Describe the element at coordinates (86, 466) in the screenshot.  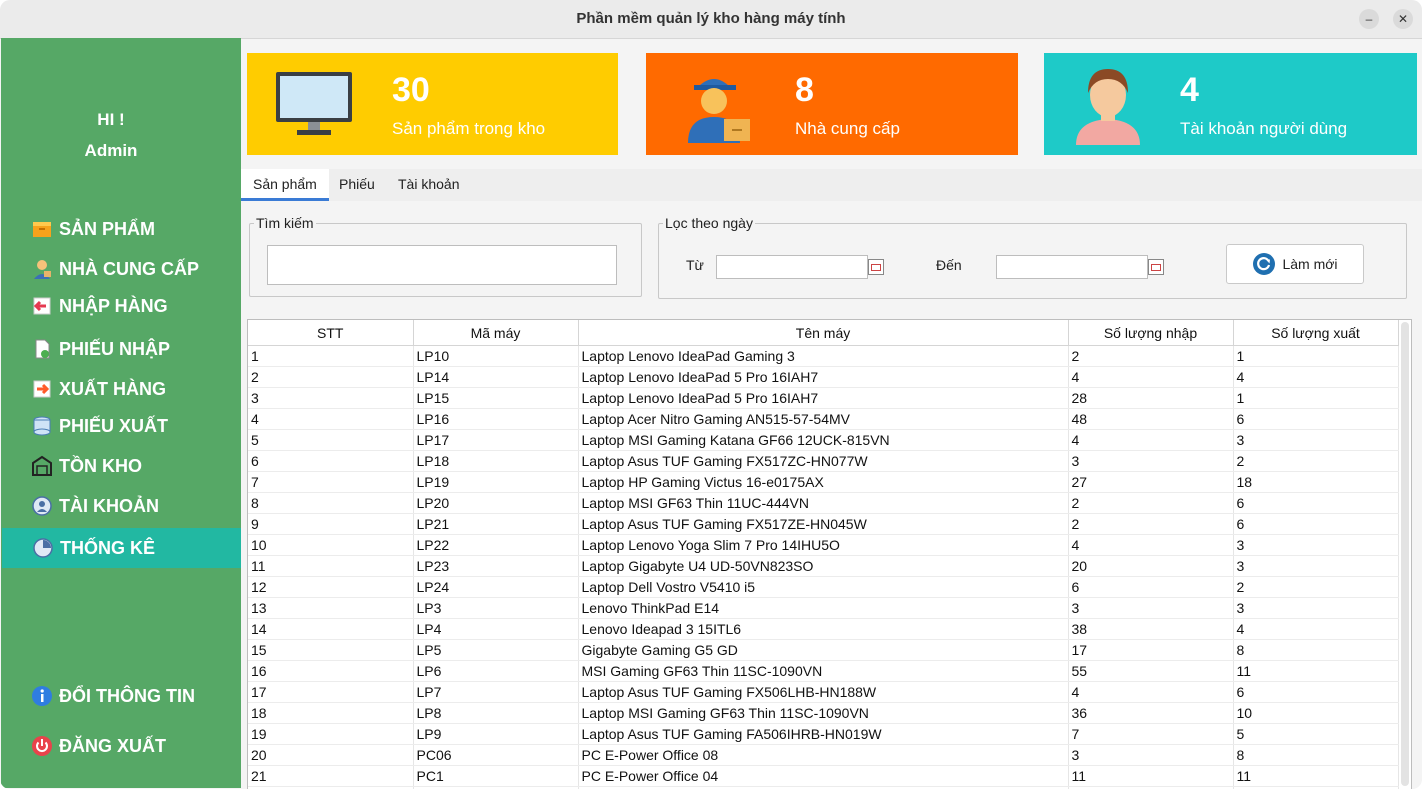
I see `sidebar-item-inventory: TỒN KHO` at that location.